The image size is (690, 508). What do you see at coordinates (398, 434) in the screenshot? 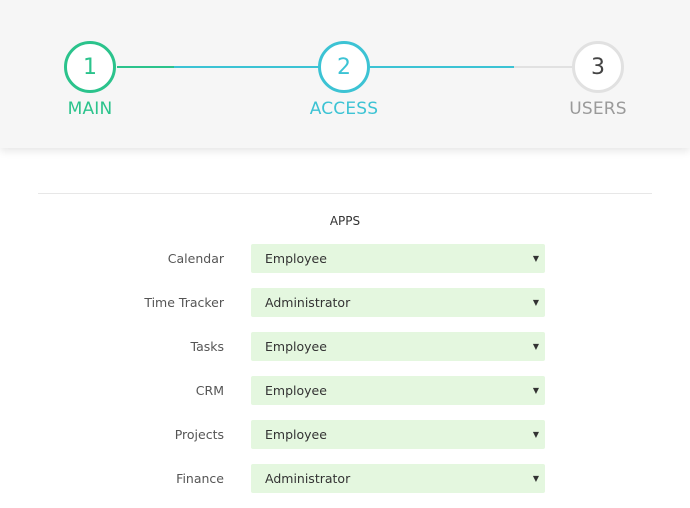
I see `projects-role-select: Employee ▼` at bounding box center [398, 434].